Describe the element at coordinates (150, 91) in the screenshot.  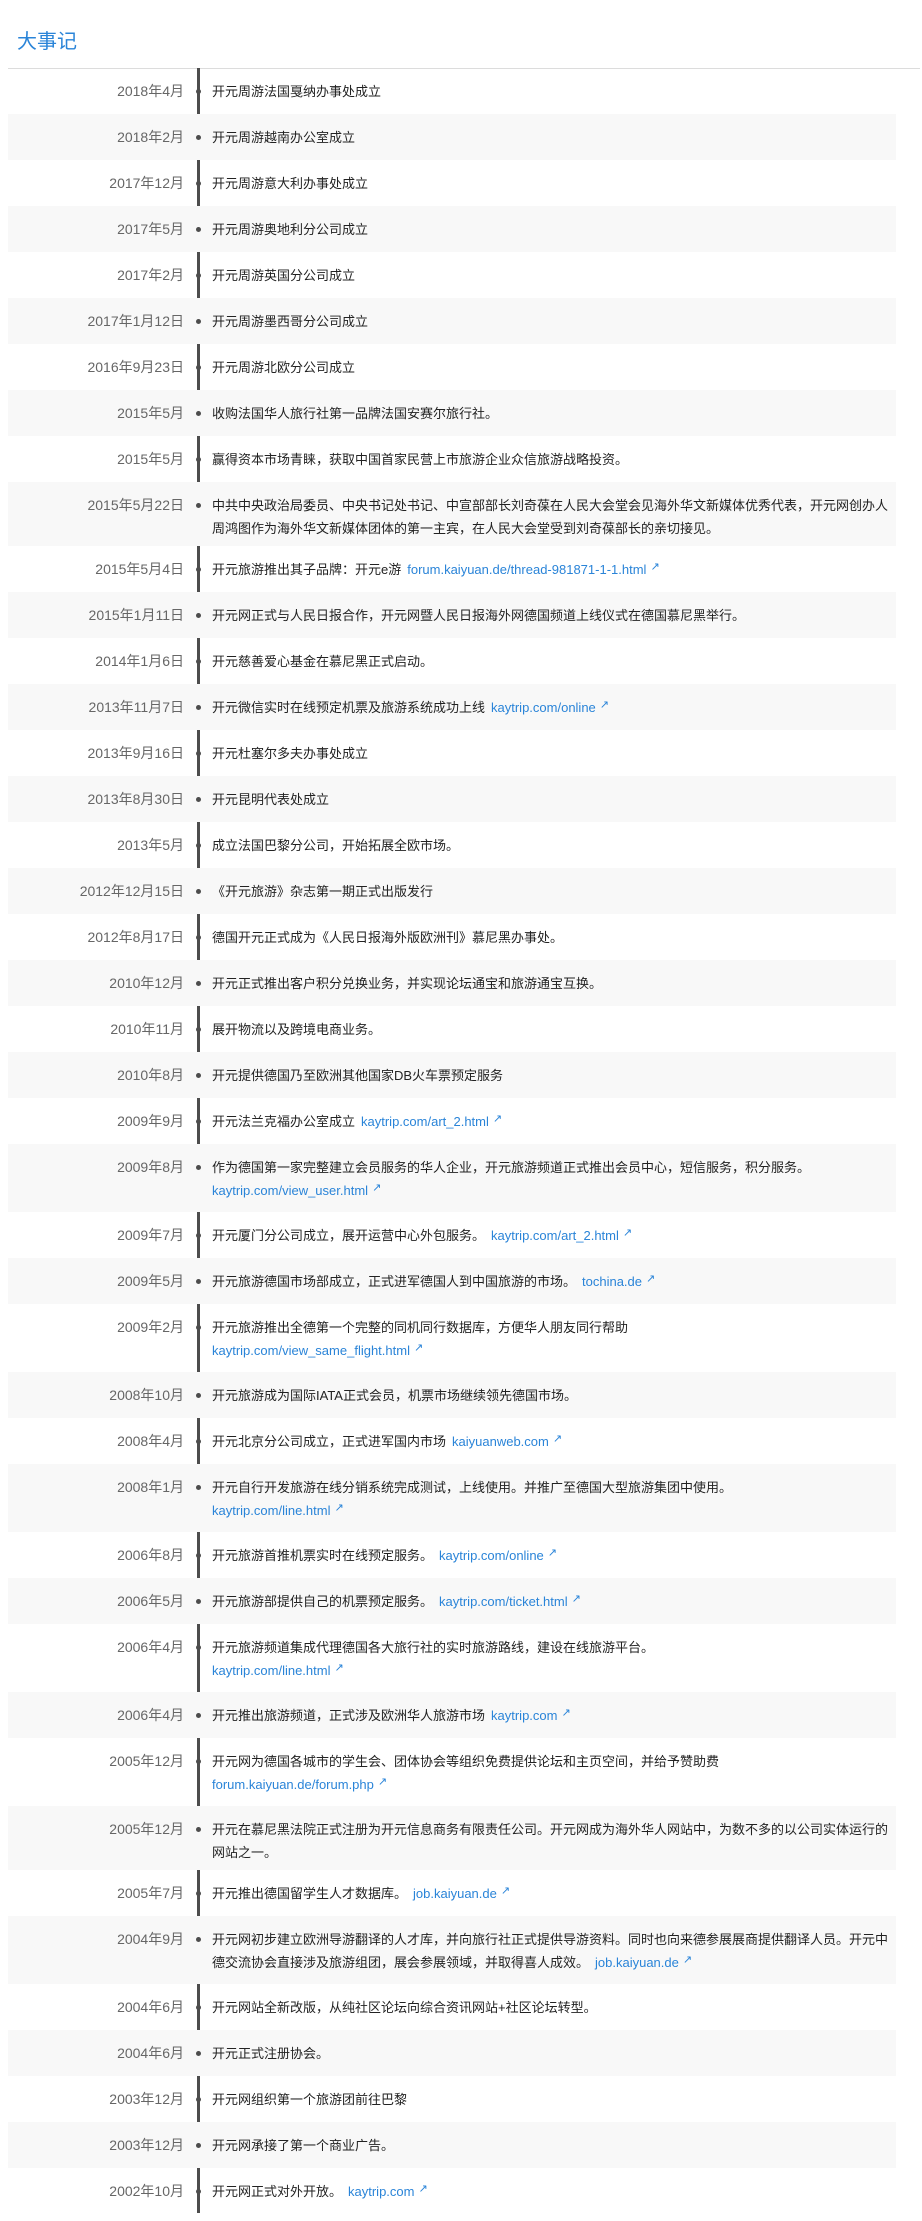
I see `event-date: 2018年4月` at that location.